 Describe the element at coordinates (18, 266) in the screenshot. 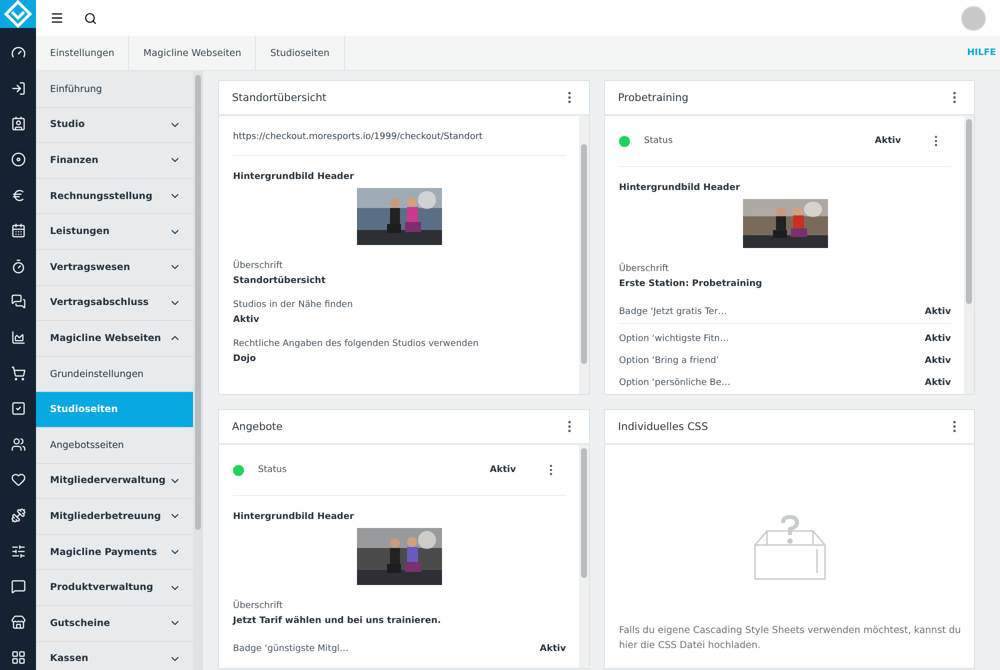

I see `stopwatch-icon` at that location.